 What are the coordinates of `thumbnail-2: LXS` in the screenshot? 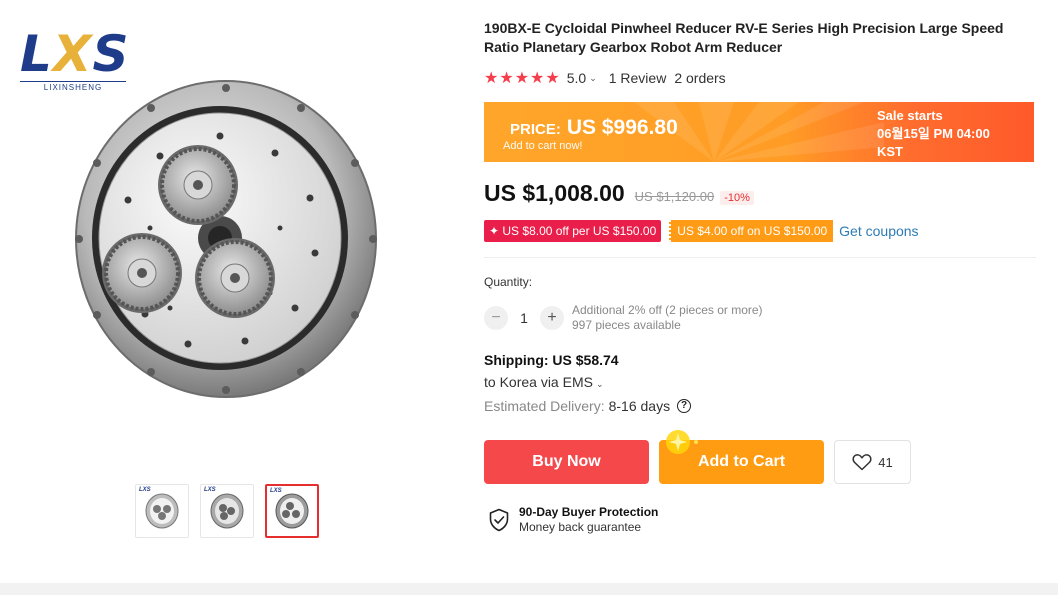 It's located at (227, 511).